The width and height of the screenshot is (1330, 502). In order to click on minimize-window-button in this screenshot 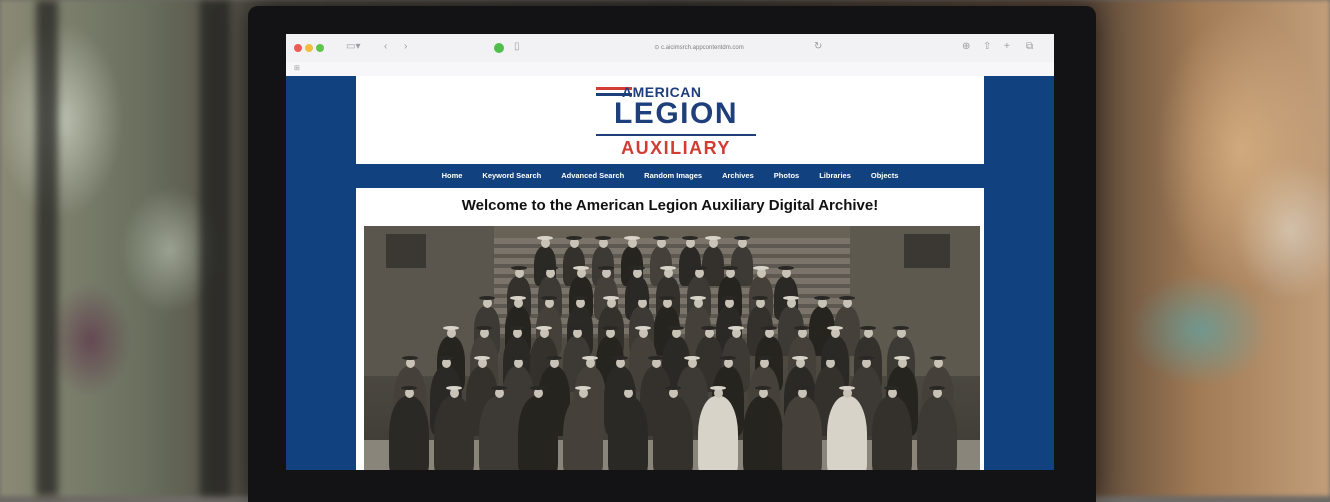, I will do `click(309, 48)`.